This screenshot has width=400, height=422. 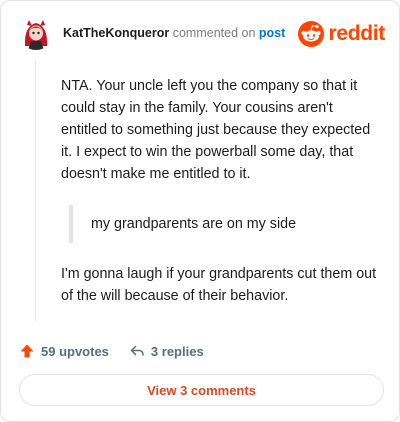 I want to click on reply-count: 3 replies, so click(x=177, y=351).